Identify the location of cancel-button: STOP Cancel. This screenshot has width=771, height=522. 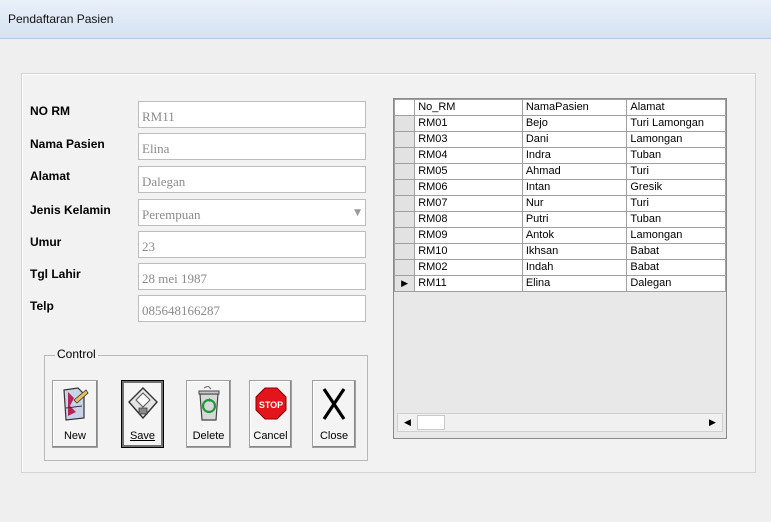
(270, 414).